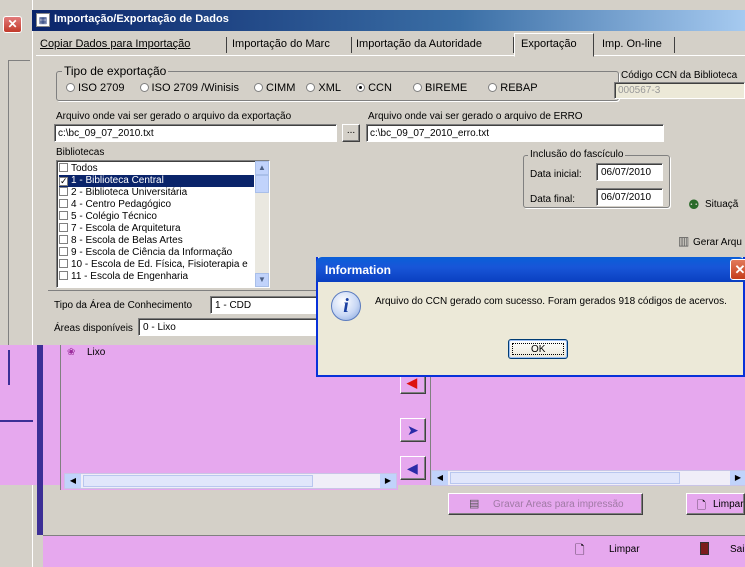  Describe the element at coordinates (121, 204) in the screenshot. I see `library-item-label: 4 - Centro Pedagógico` at that location.